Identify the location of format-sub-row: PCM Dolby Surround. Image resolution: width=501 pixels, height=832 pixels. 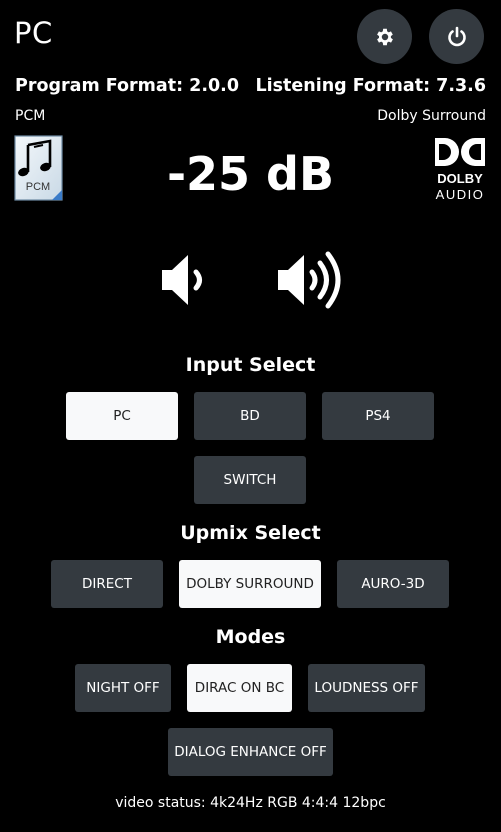
(250, 117).